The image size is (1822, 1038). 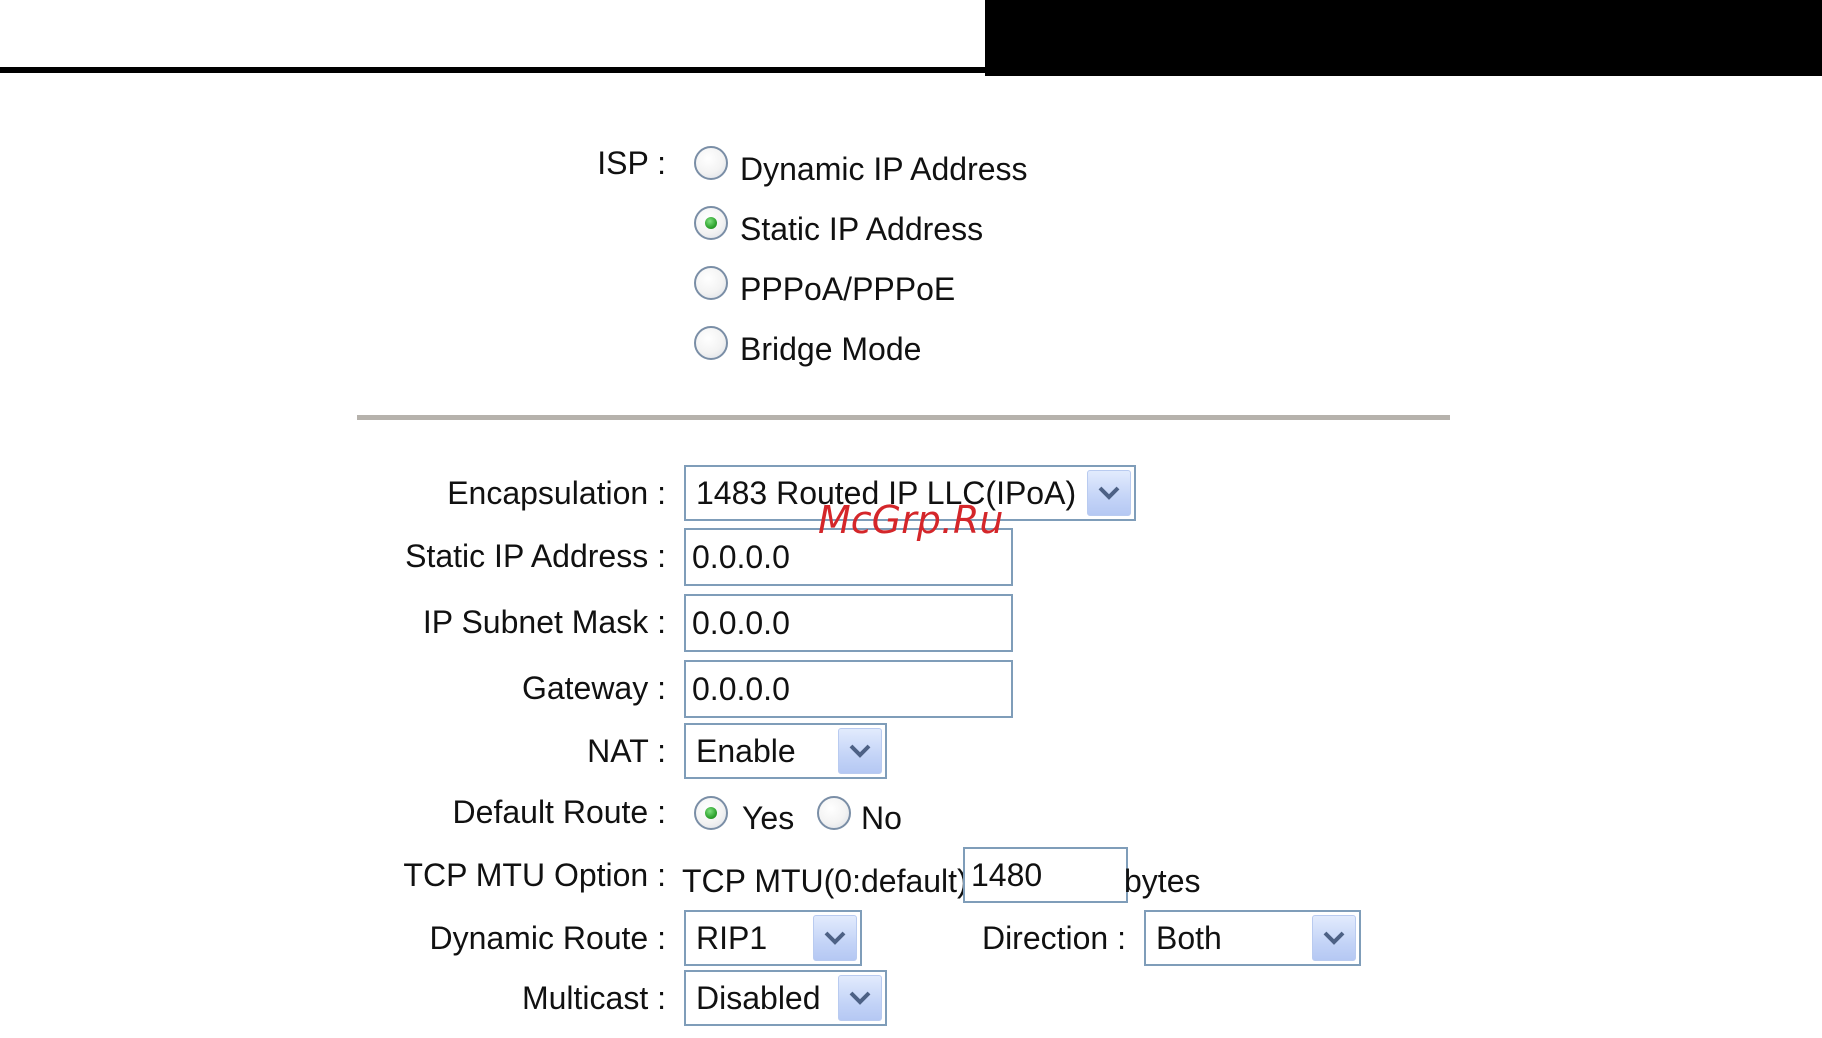 What do you see at coordinates (881, 818) in the screenshot?
I see `default-route-no-label: No` at bounding box center [881, 818].